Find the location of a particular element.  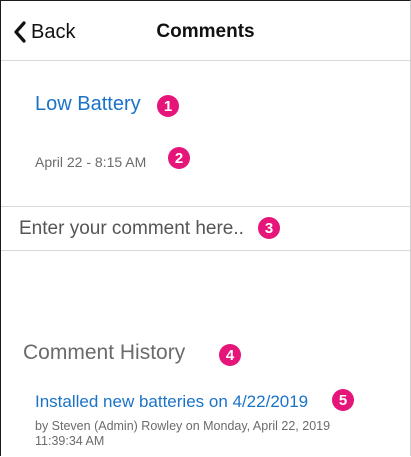

annotation-badge-5: 5 is located at coordinates (343, 400).